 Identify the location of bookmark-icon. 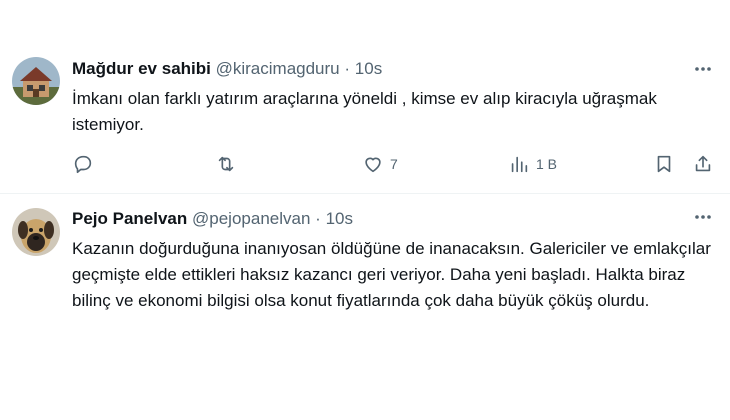
(664, 164).